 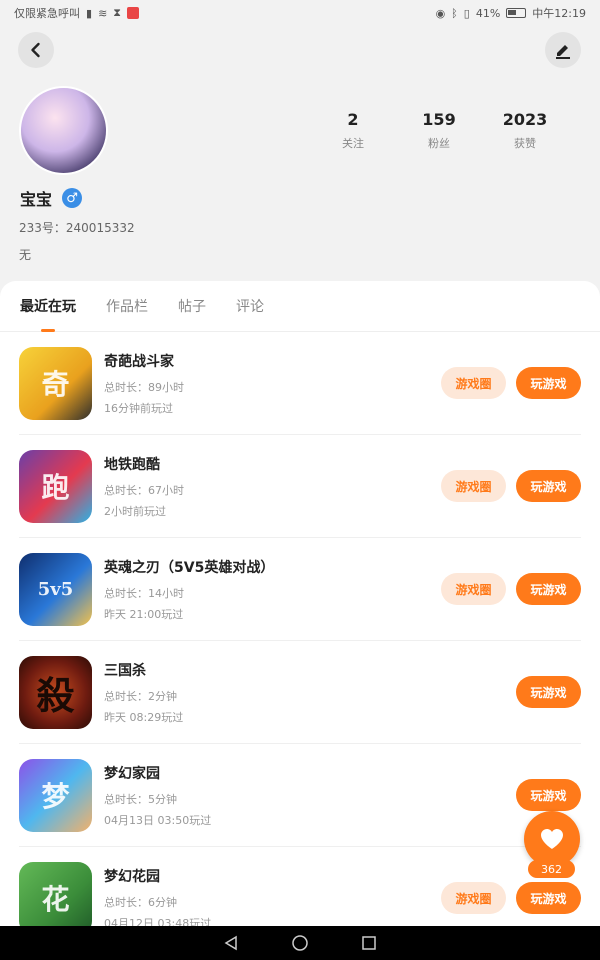 What do you see at coordinates (72, 198) in the screenshot?
I see `male-gender-icon: ♂` at bounding box center [72, 198].